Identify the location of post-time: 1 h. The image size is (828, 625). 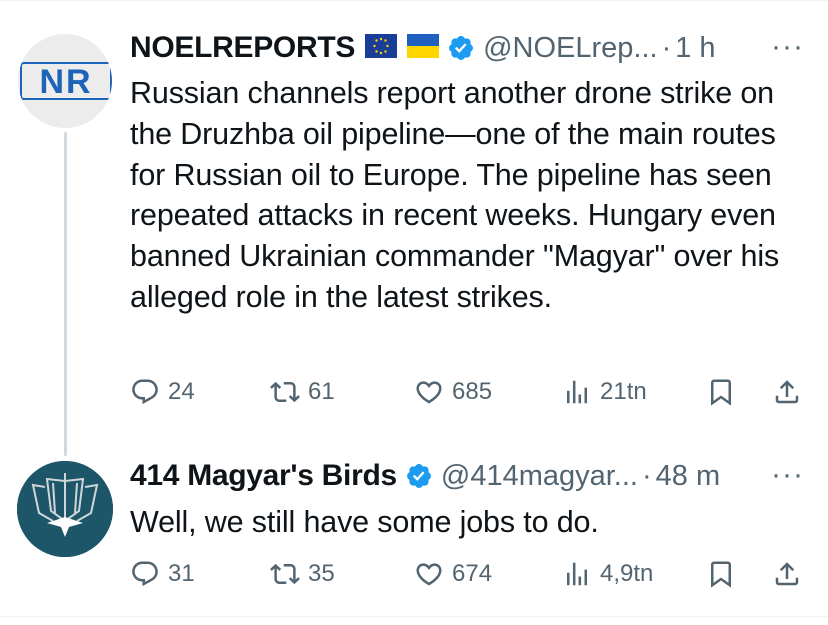
(695, 48).